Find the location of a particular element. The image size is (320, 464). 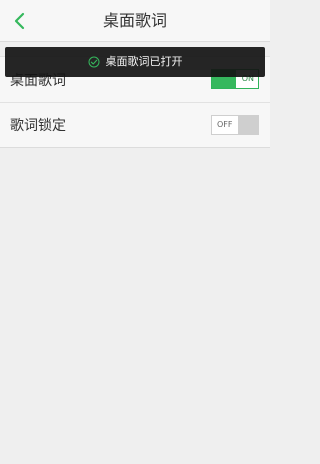

top-bar: 桌面歌词 is located at coordinates (135, 21).